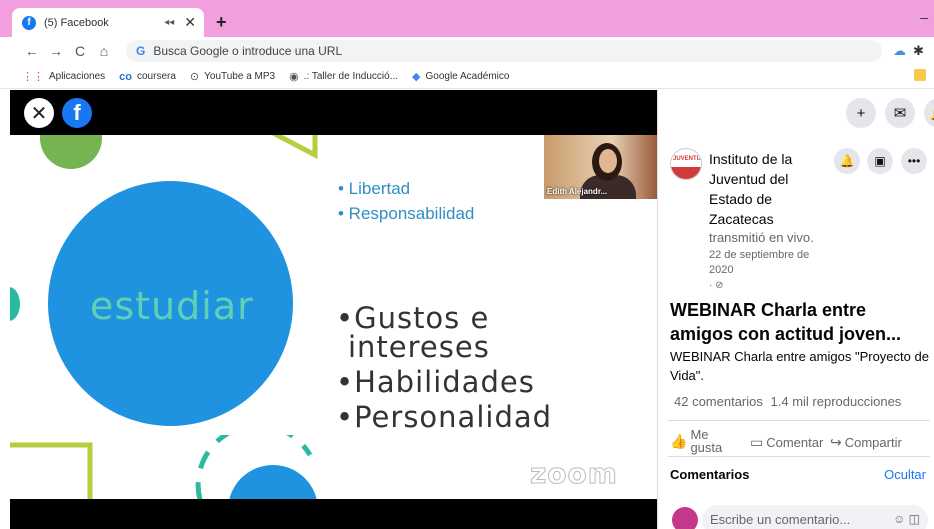 Image resolution: width=934 pixels, height=529 pixels. Describe the element at coordinates (80, 51) in the screenshot. I see `reload-icon: C` at that location.